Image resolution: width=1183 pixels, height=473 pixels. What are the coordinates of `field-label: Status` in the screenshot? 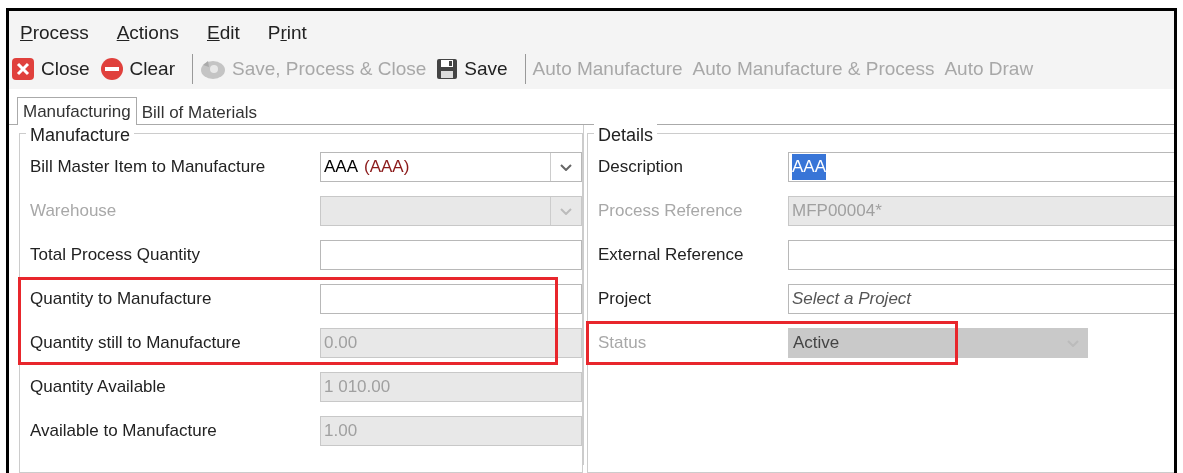 It's located at (623, 343).